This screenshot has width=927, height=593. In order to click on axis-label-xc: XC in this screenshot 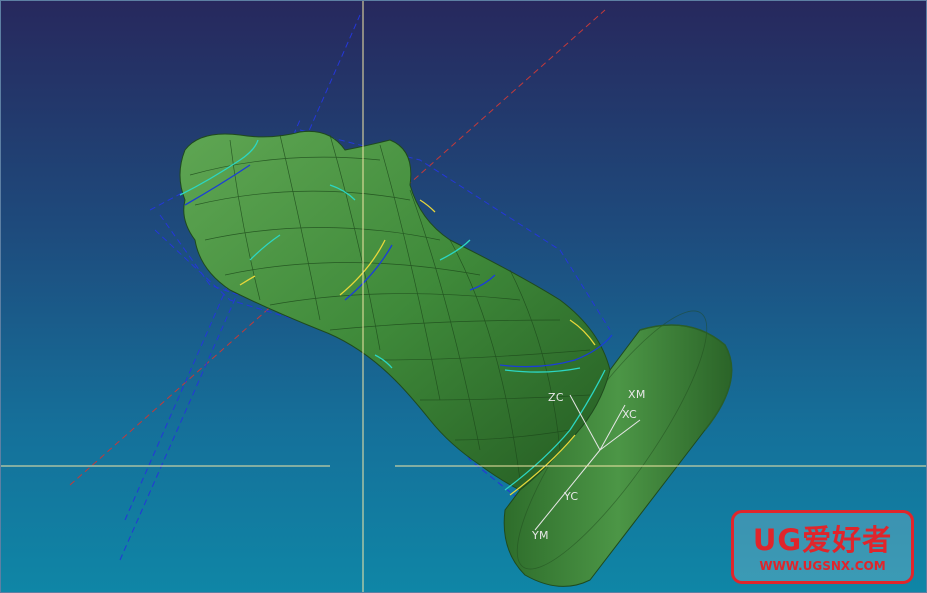, I will do `click(630, 414)`.